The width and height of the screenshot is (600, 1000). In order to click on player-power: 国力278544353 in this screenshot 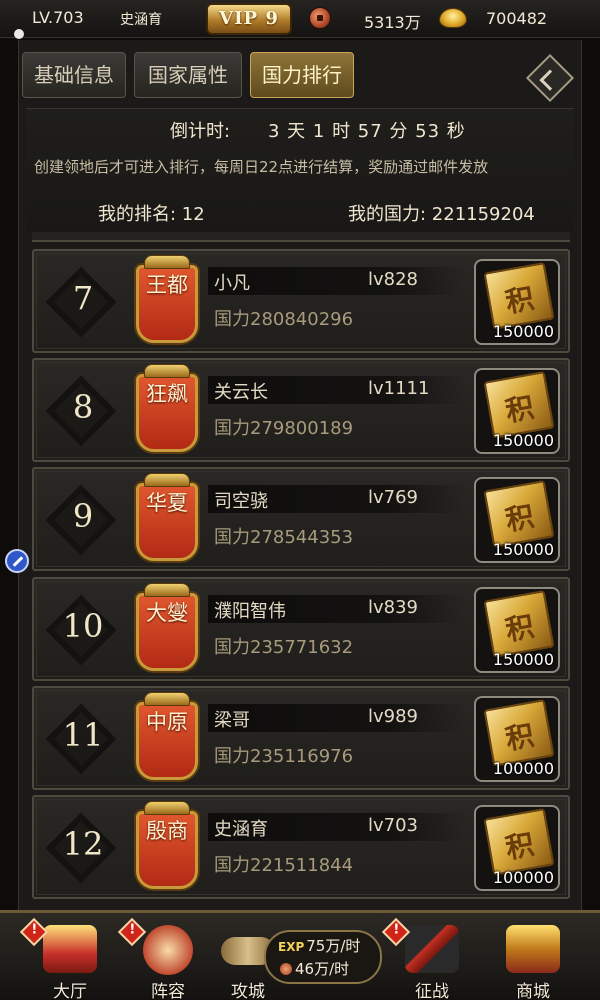, I will do `click(284, 537)`.